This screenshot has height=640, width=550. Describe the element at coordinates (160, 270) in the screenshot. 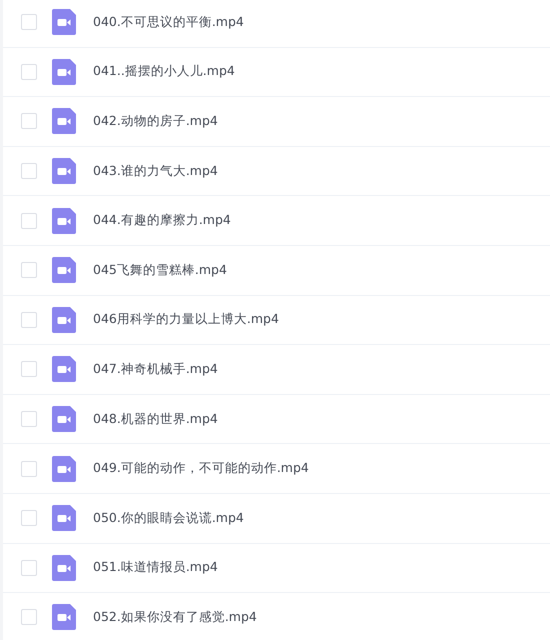

I see `file-name: 045飞舞的雪糕棒.mp4` at that location.